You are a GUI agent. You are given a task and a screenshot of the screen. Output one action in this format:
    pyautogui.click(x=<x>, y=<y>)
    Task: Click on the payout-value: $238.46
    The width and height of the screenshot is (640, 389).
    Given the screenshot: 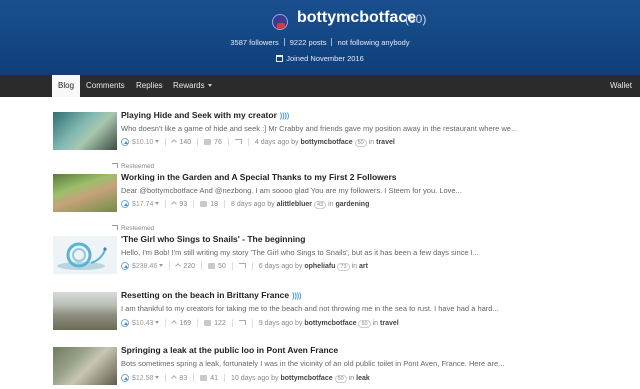 What is the action you would take?
    pyautogui.click(x=144, y=266)
    